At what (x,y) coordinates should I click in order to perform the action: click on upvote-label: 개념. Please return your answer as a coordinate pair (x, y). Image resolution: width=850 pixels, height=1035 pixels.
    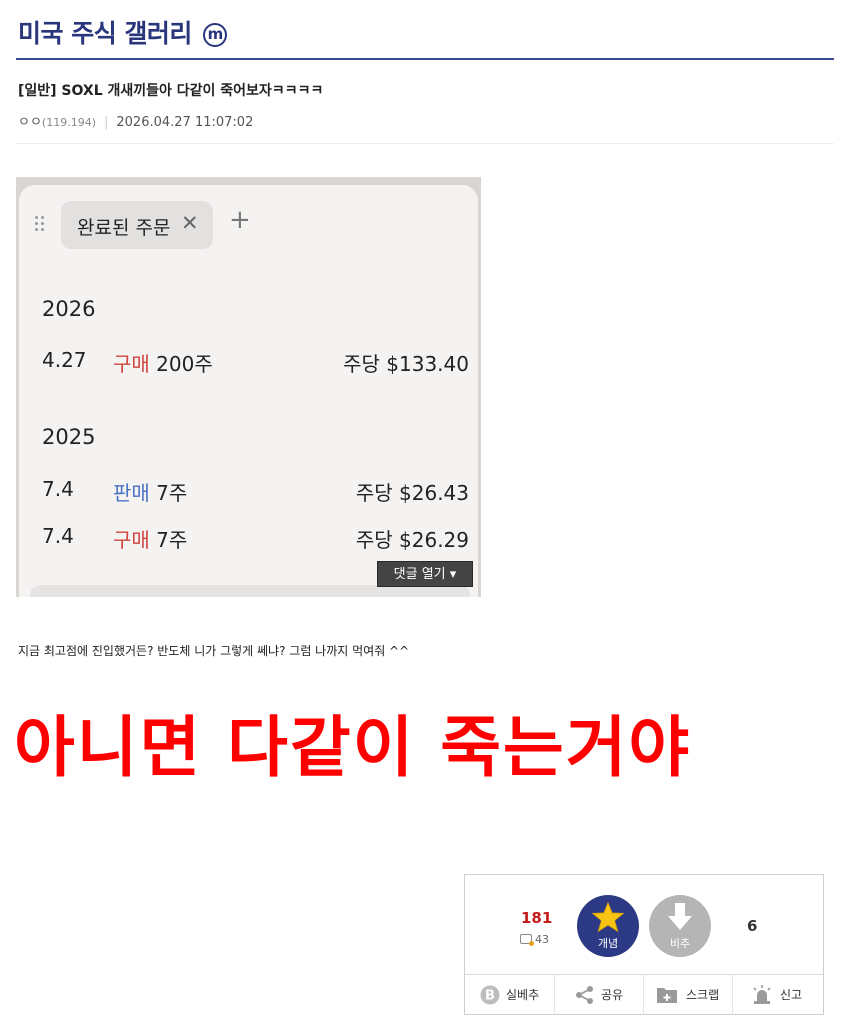
    Looking at the image, I should click on (608, 943).